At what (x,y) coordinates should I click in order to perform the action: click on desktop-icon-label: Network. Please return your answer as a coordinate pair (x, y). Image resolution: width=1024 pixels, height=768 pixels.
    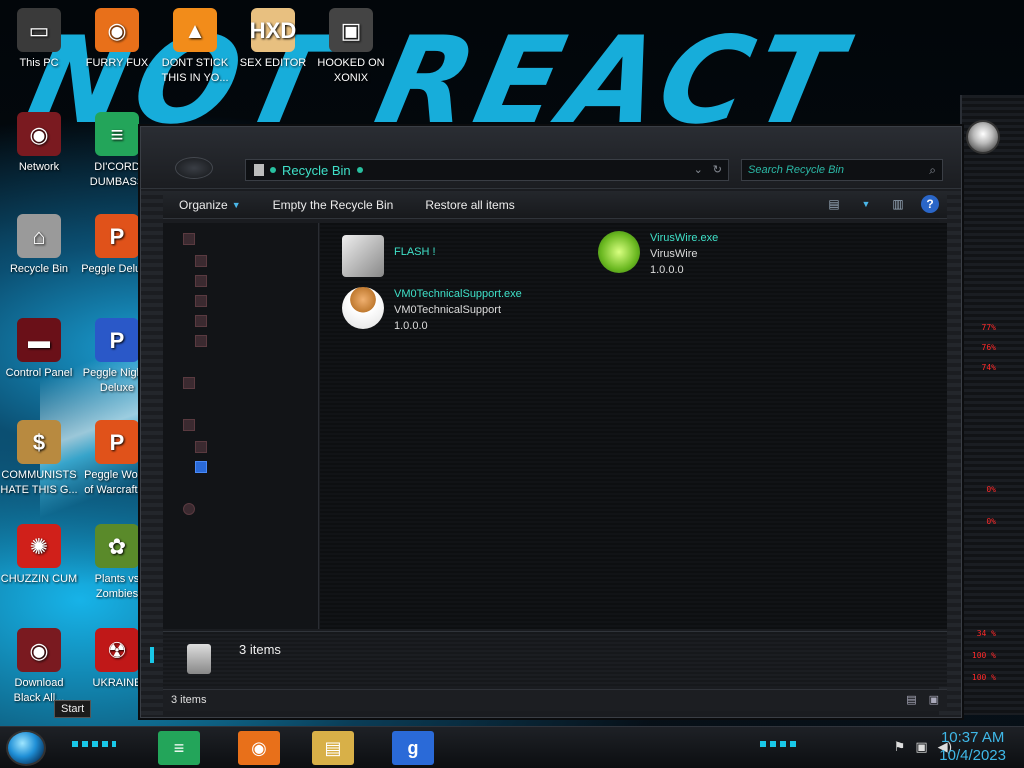
    Looking at the image, I should click on (39, 167).